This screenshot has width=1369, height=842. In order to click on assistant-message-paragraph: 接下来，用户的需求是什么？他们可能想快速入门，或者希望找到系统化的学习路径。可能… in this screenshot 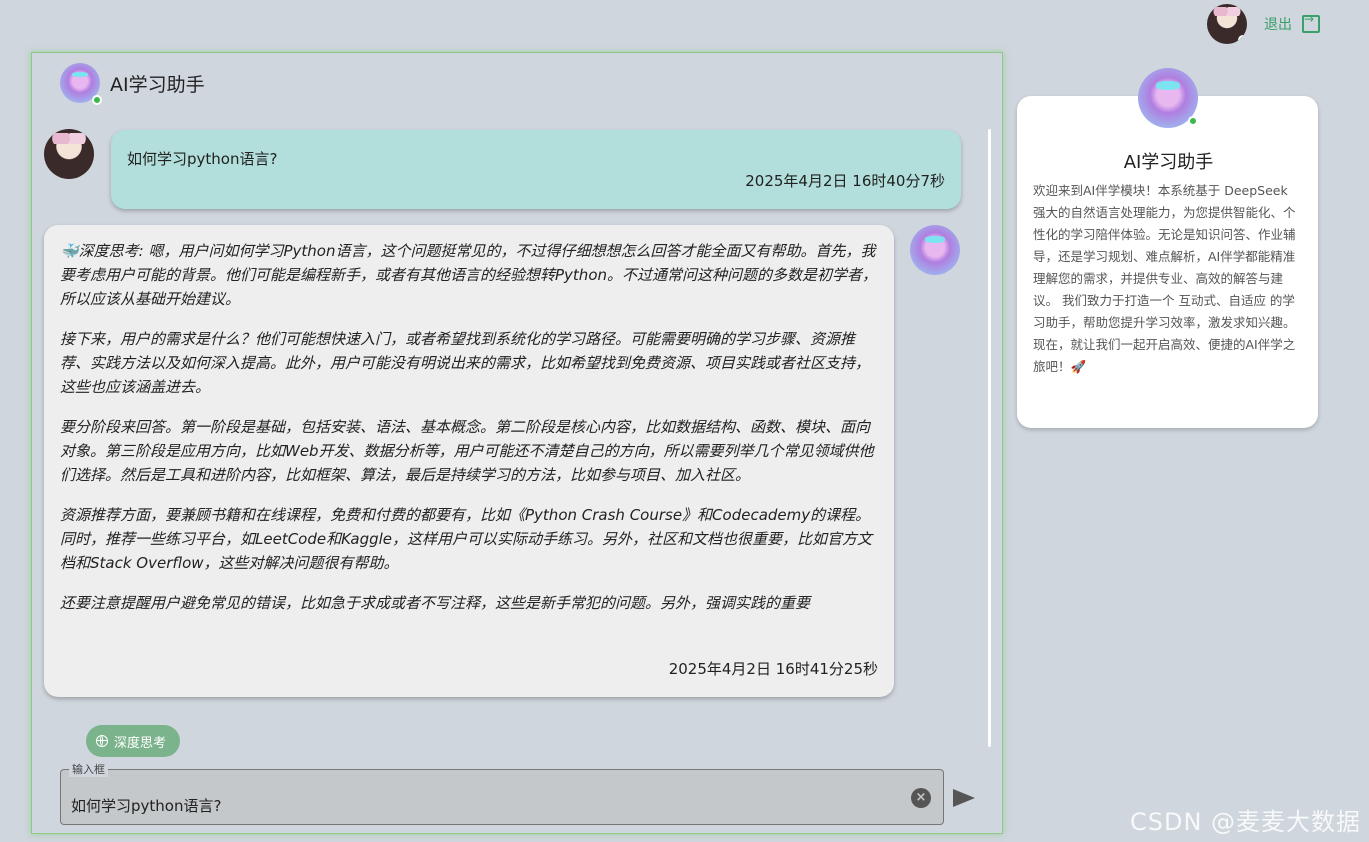, I will do `click(465, 363)`.